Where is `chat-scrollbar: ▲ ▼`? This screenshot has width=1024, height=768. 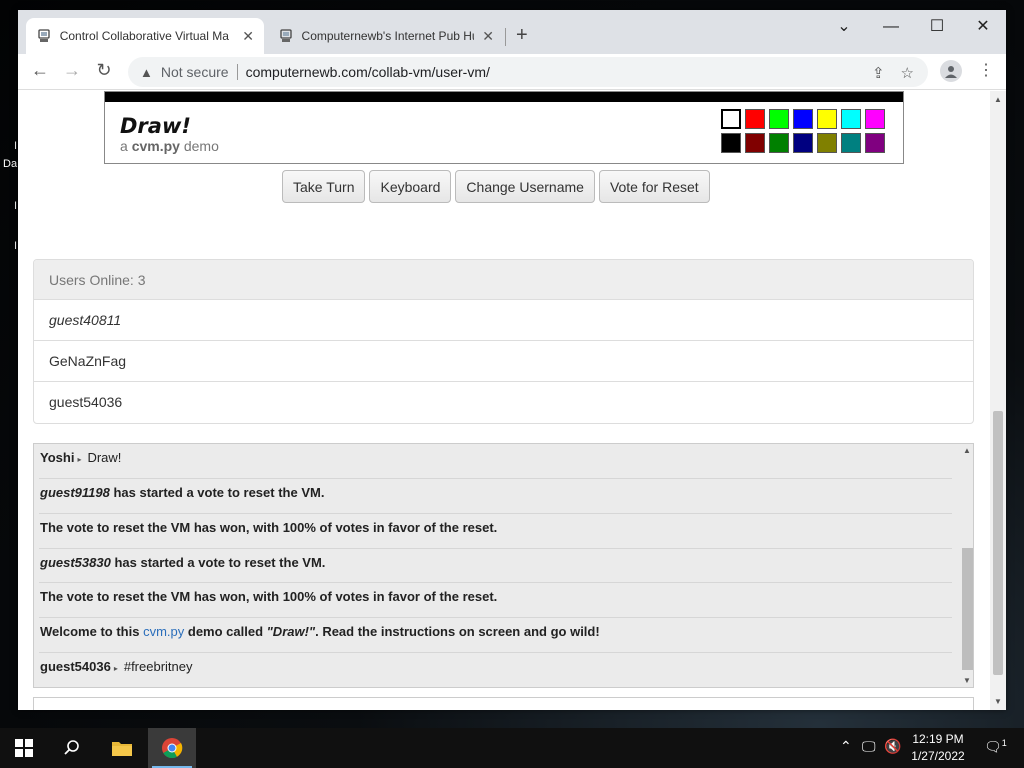 chat-scrollbar: ▲ ▼ is located at coordinates (965, 565).